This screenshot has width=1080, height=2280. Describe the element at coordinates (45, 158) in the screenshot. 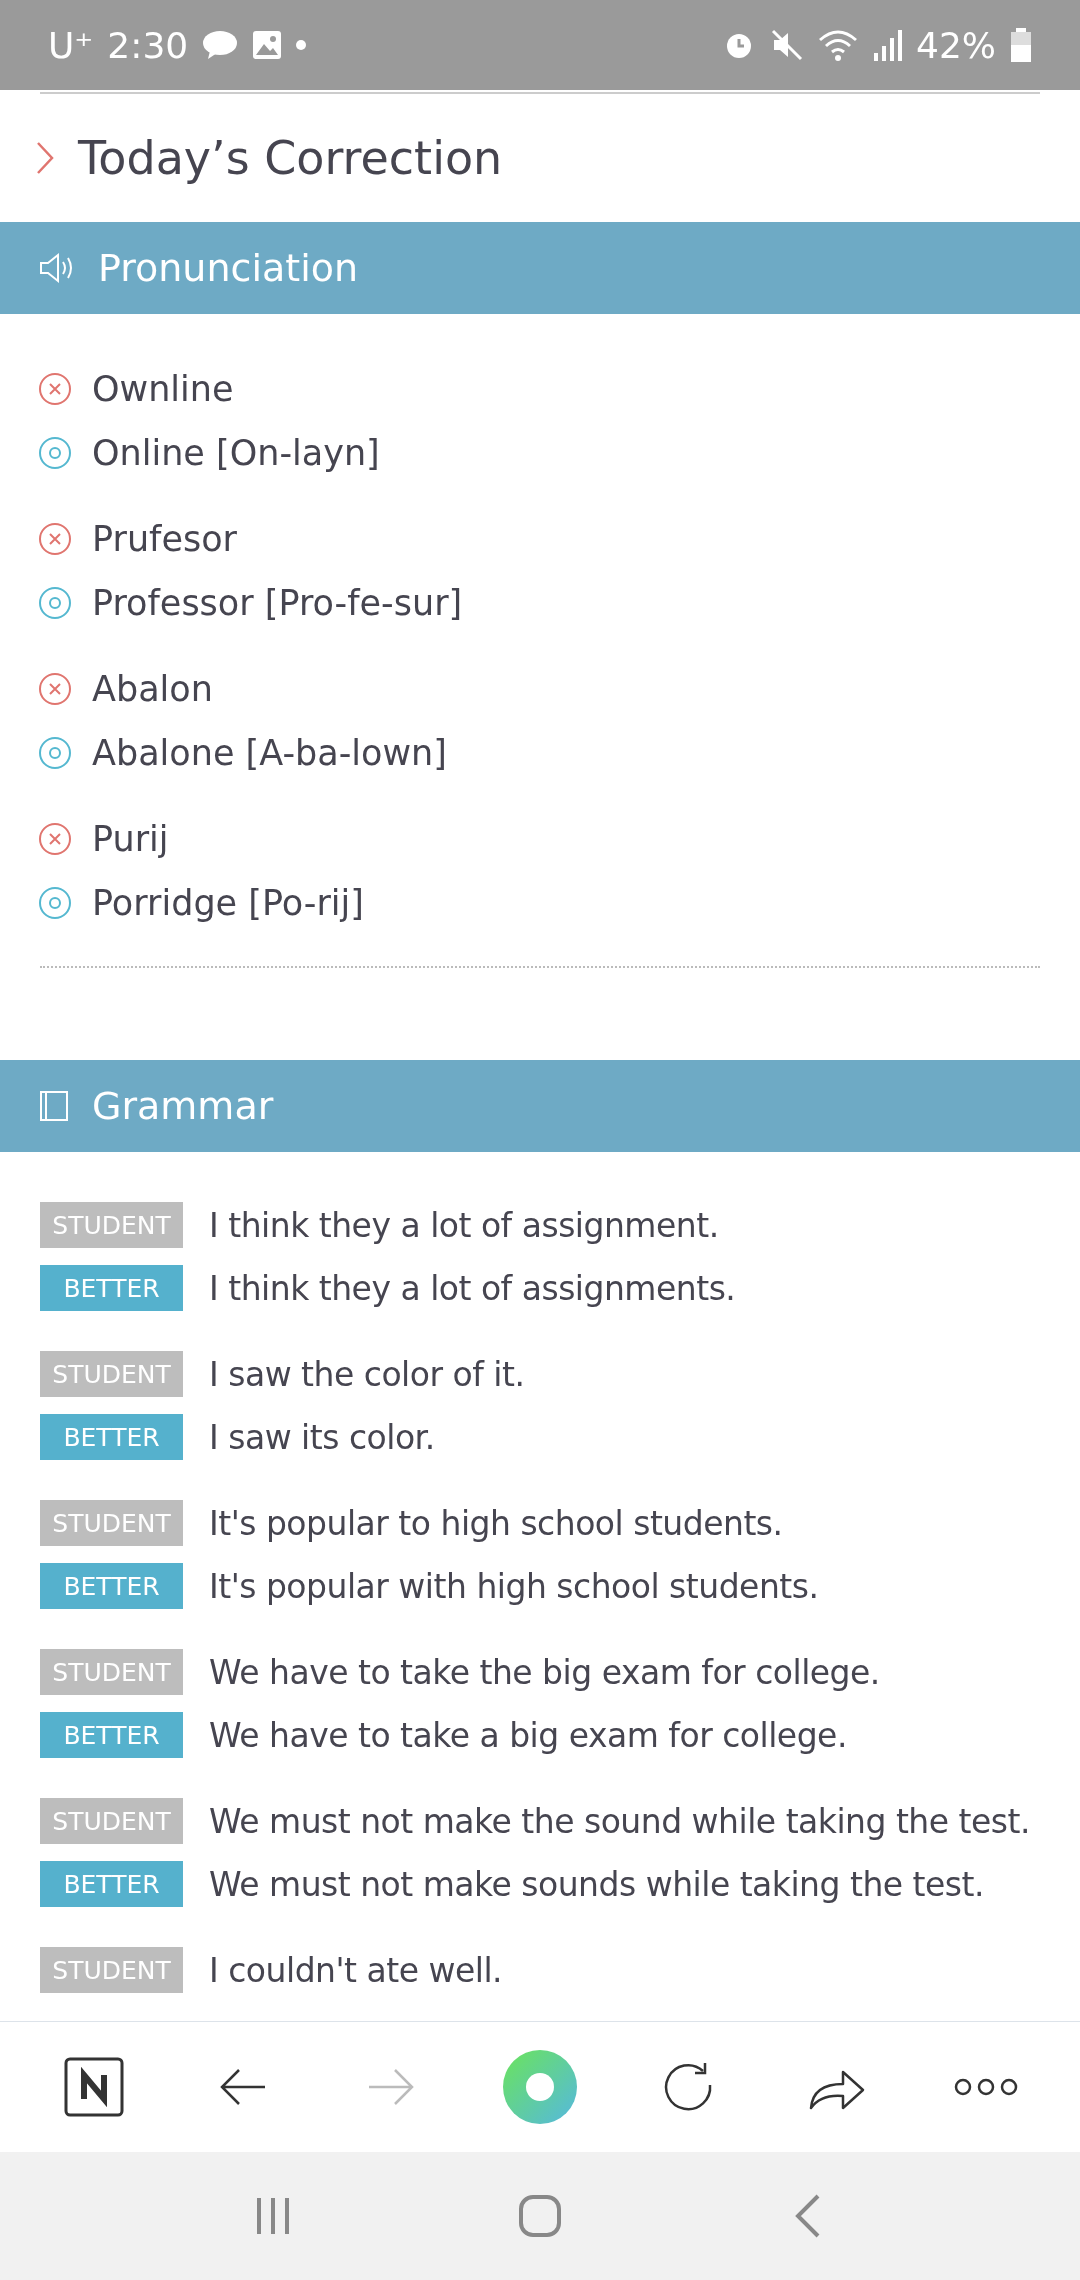

I see `chevron-right-icon` at that location.